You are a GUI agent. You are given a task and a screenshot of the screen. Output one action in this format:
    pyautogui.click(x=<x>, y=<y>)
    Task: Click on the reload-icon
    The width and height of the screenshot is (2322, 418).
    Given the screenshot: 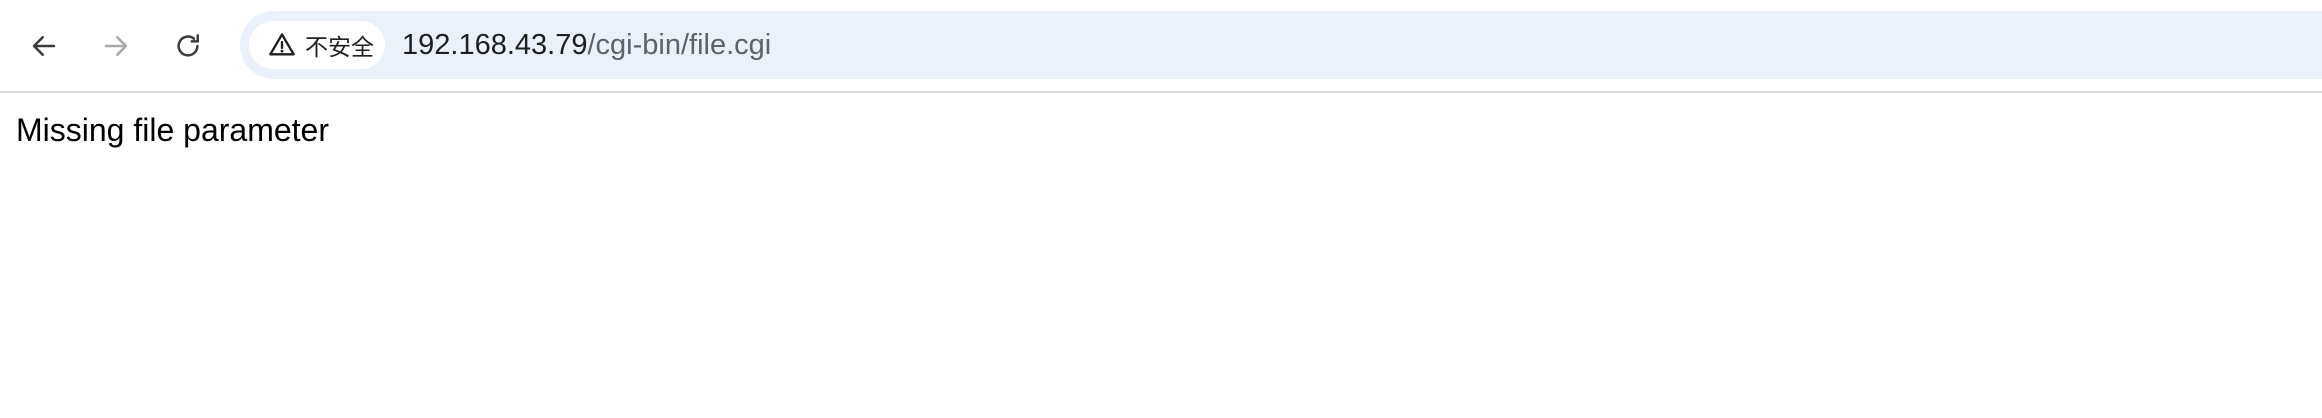 What is the action you would take?
    pyautogui.click(x=188, y=46)
    